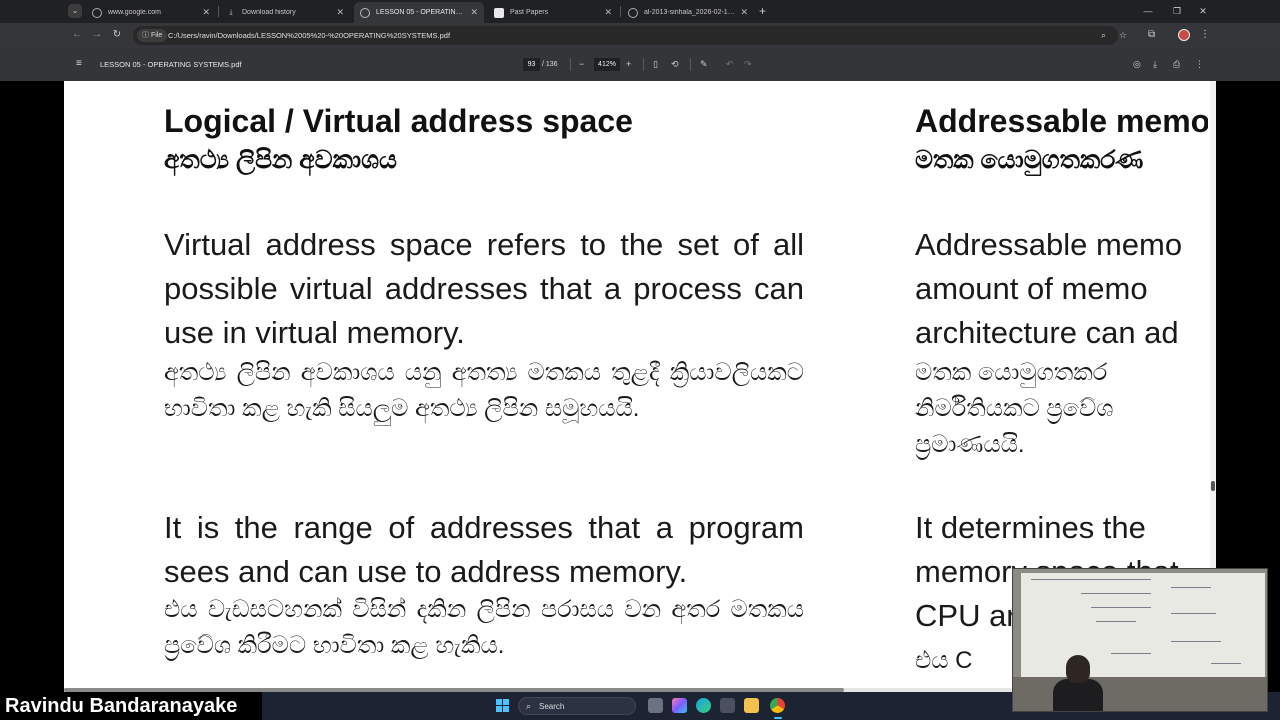 This screenshot has width=1280, height=720. What do you see at coordinates (655, 705) in the screenshot?
I see `task-view-icon` at bounding box center [655, 705].